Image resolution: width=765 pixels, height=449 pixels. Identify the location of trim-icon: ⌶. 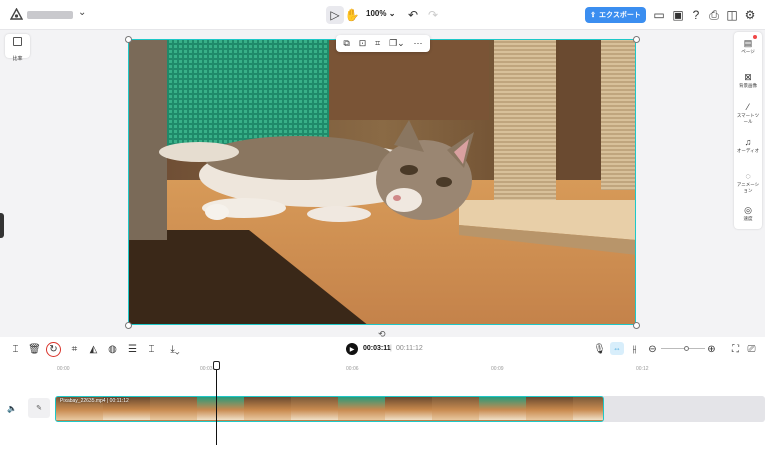
(151, 349).